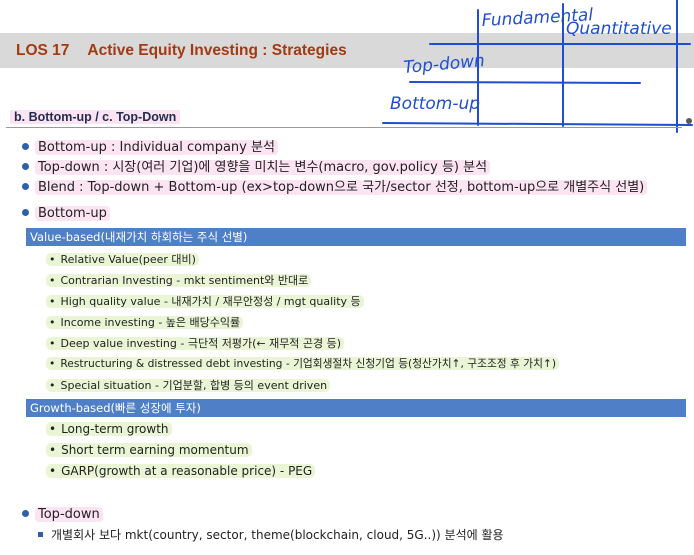 The height and width of the screenshot is (555, 694). Describe the element at coordinates (619, 29) in the screenshot. I see `quantitative-handwriting: Quantitative` at that location.